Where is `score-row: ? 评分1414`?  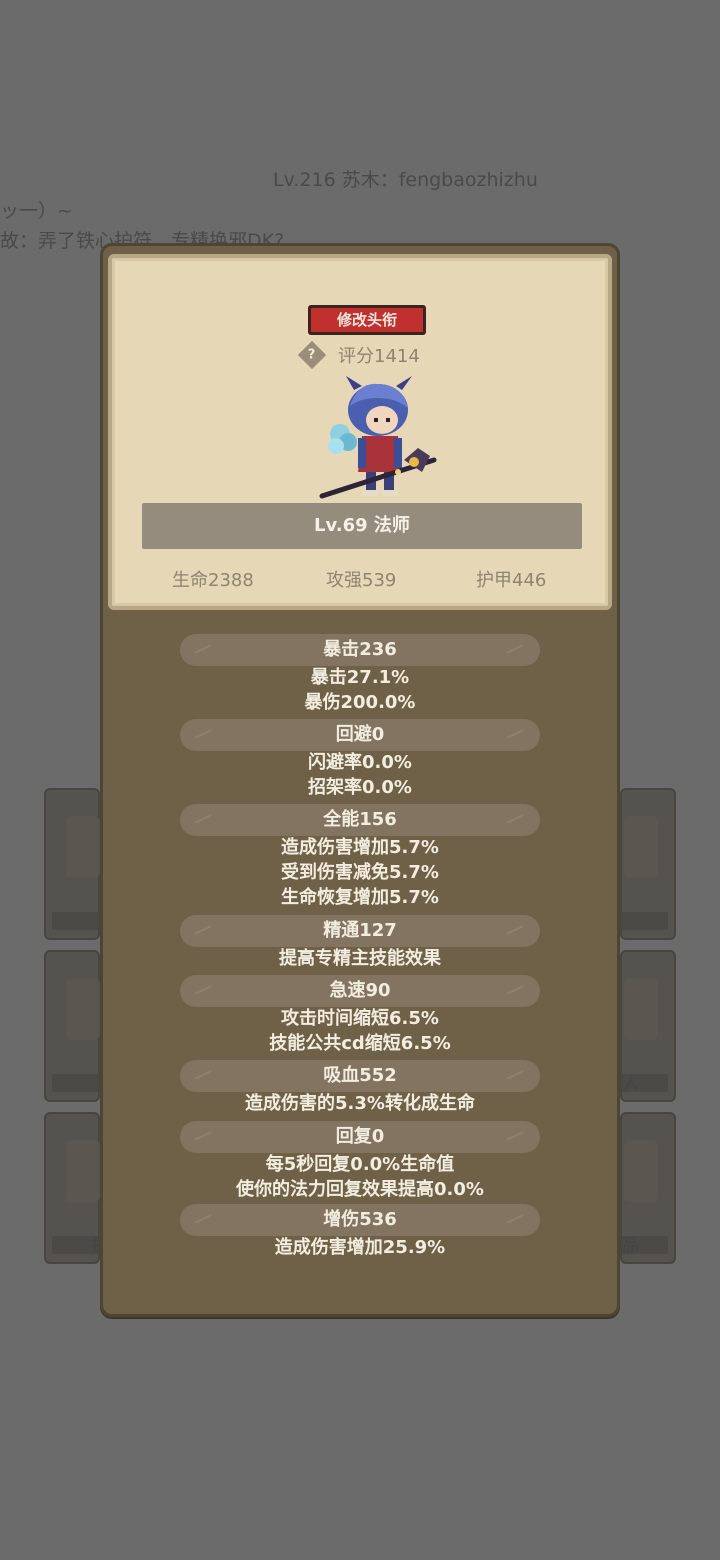
score-row: ? 评分1414 is located at coordinates (358, 355).